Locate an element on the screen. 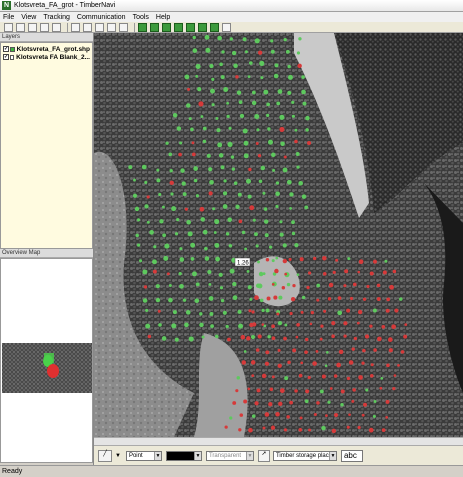  map-label-tag: 1.26 is located at coordinates (242, 262).